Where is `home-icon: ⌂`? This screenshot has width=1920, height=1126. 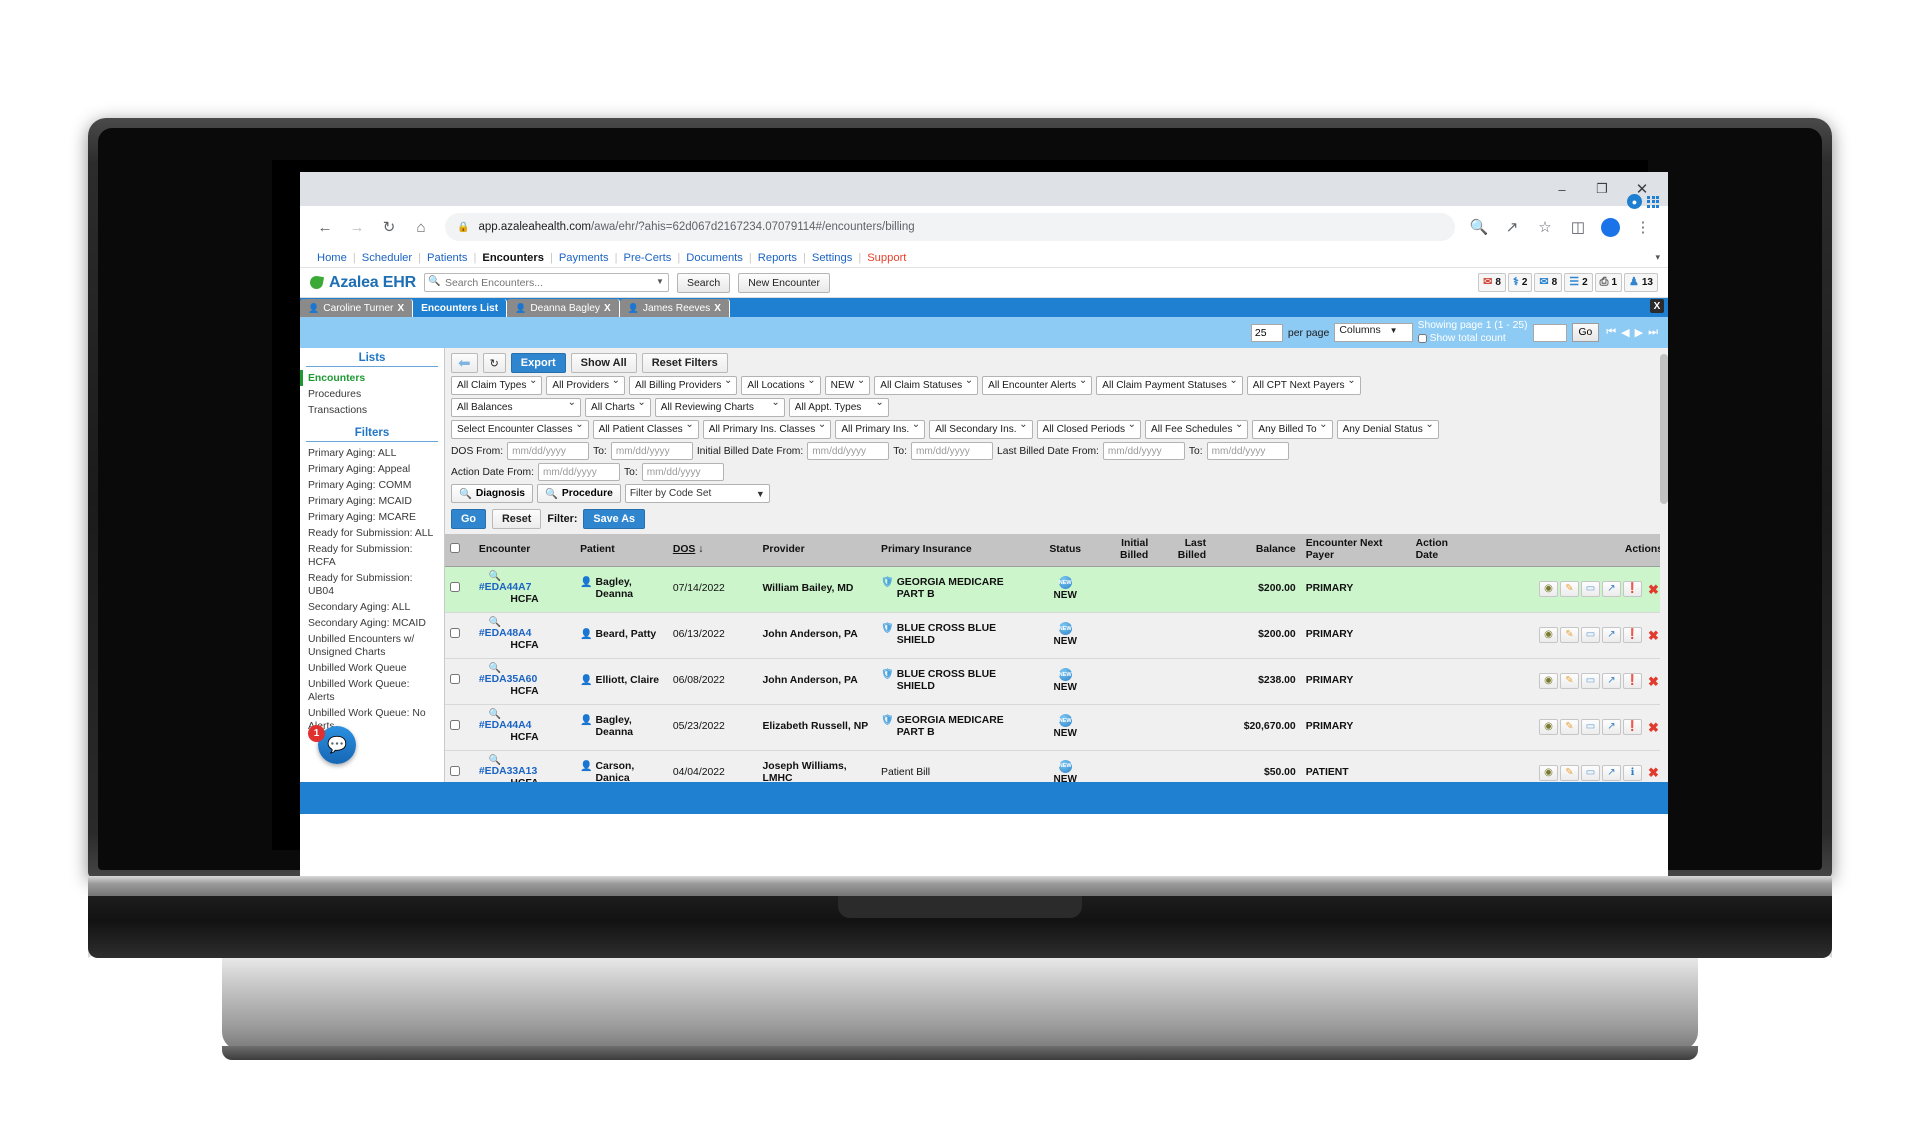
home-icon: ⌂ is located at coordinates (421, 227).